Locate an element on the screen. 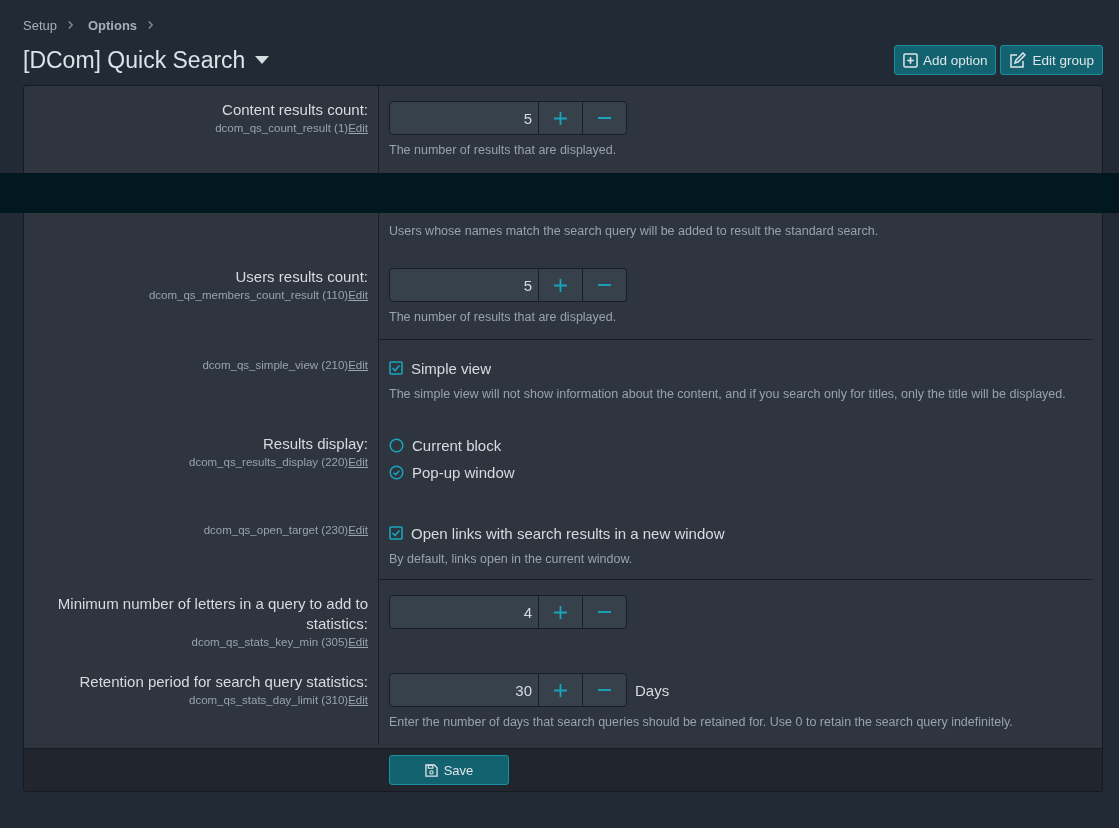  edit-group-button: Edit group is located at coordinates (1051, 60).